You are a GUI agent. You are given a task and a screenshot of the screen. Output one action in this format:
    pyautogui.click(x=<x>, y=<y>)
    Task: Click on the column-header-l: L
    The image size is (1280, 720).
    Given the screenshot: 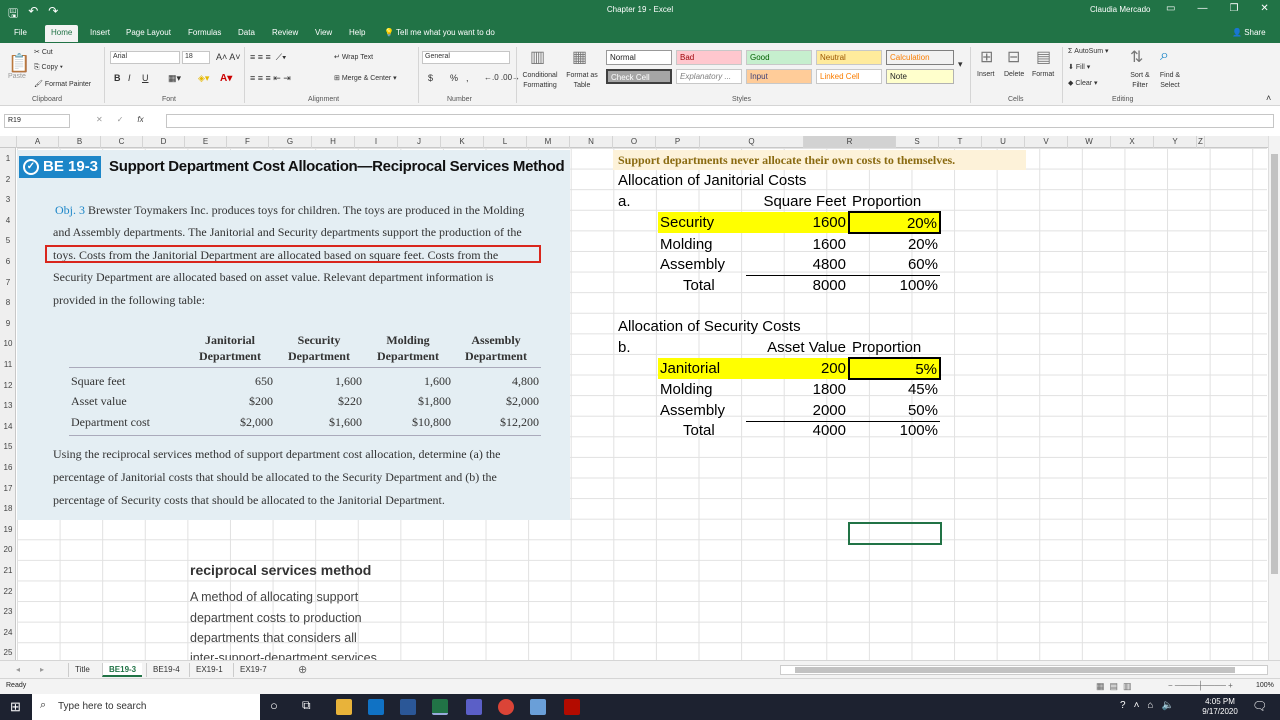 What is the action you would take?
    pyautogui.click(x=505, y=142)
    